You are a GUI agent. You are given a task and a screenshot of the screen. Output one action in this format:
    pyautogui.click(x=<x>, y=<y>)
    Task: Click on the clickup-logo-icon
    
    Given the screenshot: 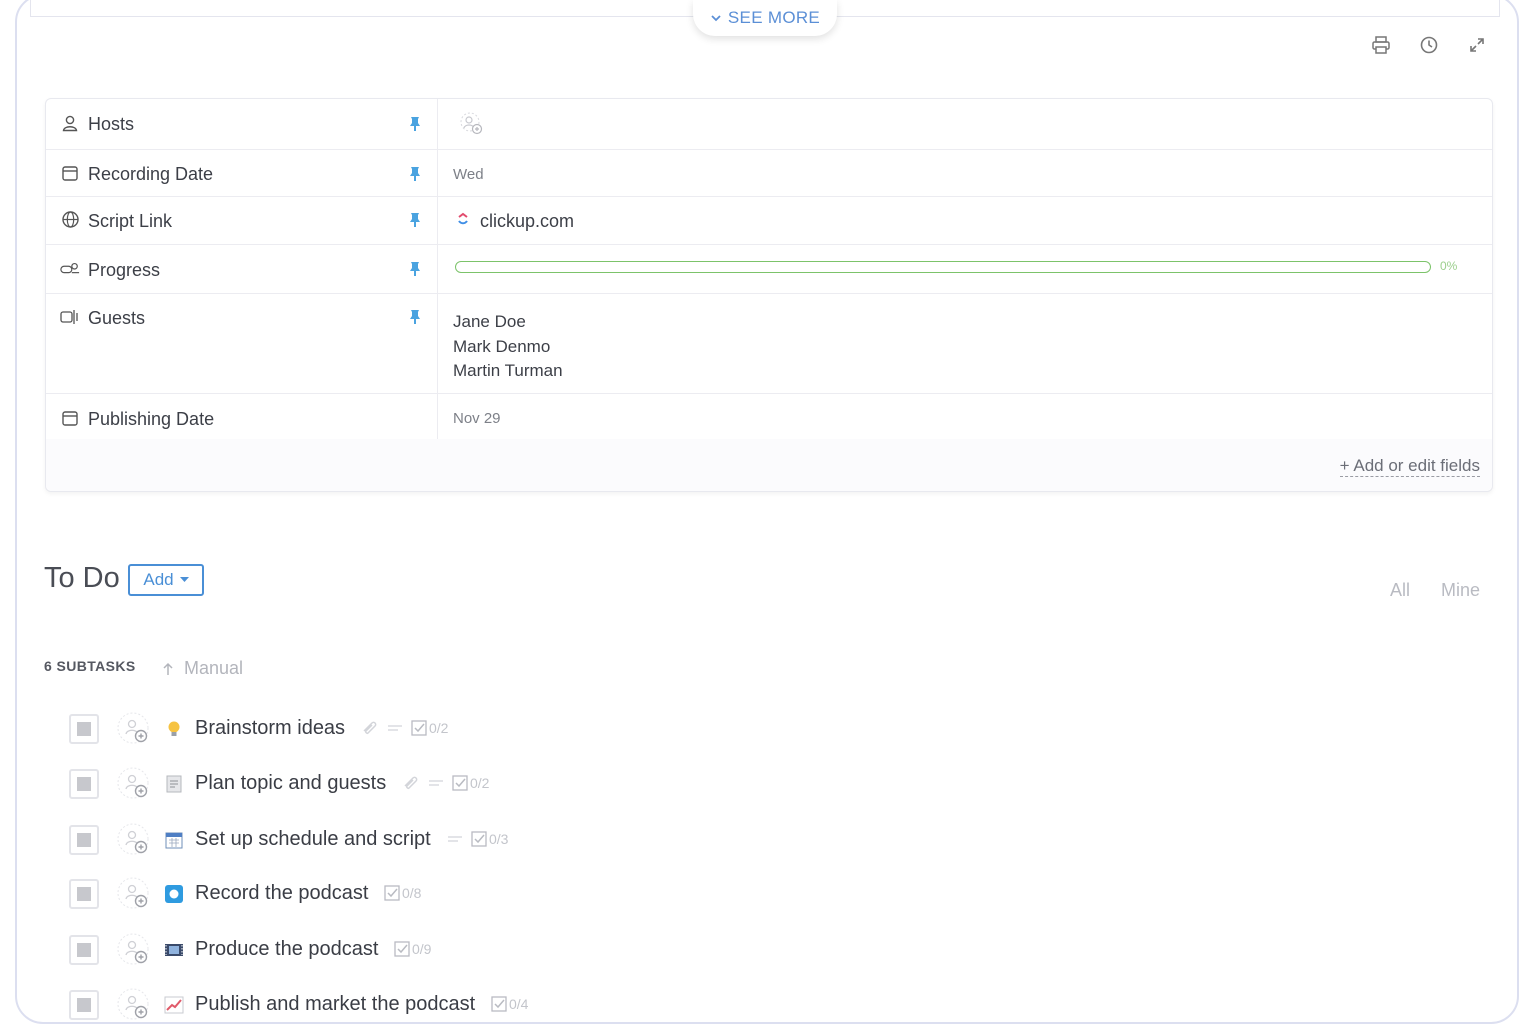 What is the action you would take?
    pyautogui.click(x=463, y=218)
    